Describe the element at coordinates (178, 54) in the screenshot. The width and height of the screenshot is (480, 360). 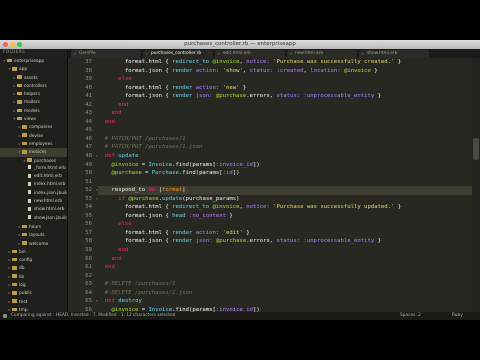
I see `tab-purchases-controller-rb: × purchases_controller.rb` at that location.